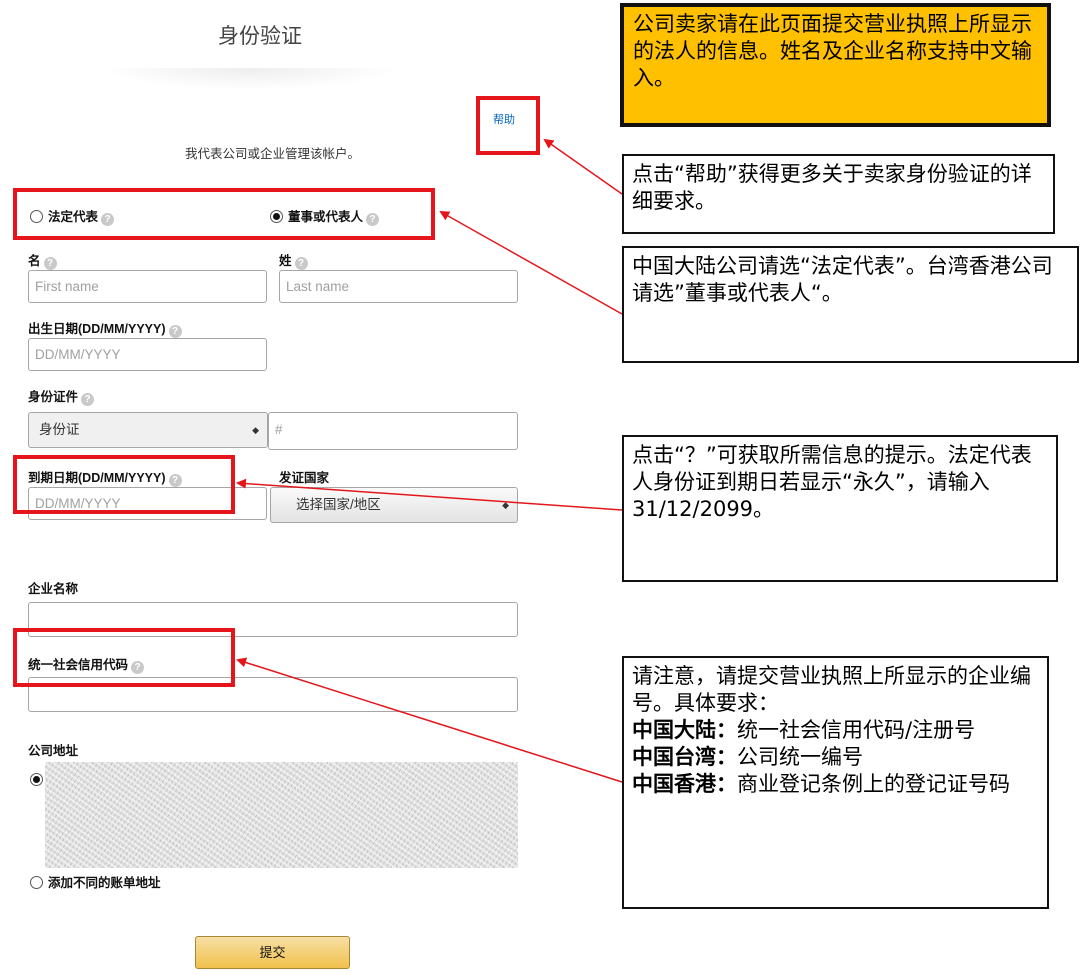  What do you see at coordinates (831, 689) in the screenshot?
I see `company-id-intro: 请注意，请提交营业执照上所显示的企业编号。具体要求：` at bounding box center [831, 689].